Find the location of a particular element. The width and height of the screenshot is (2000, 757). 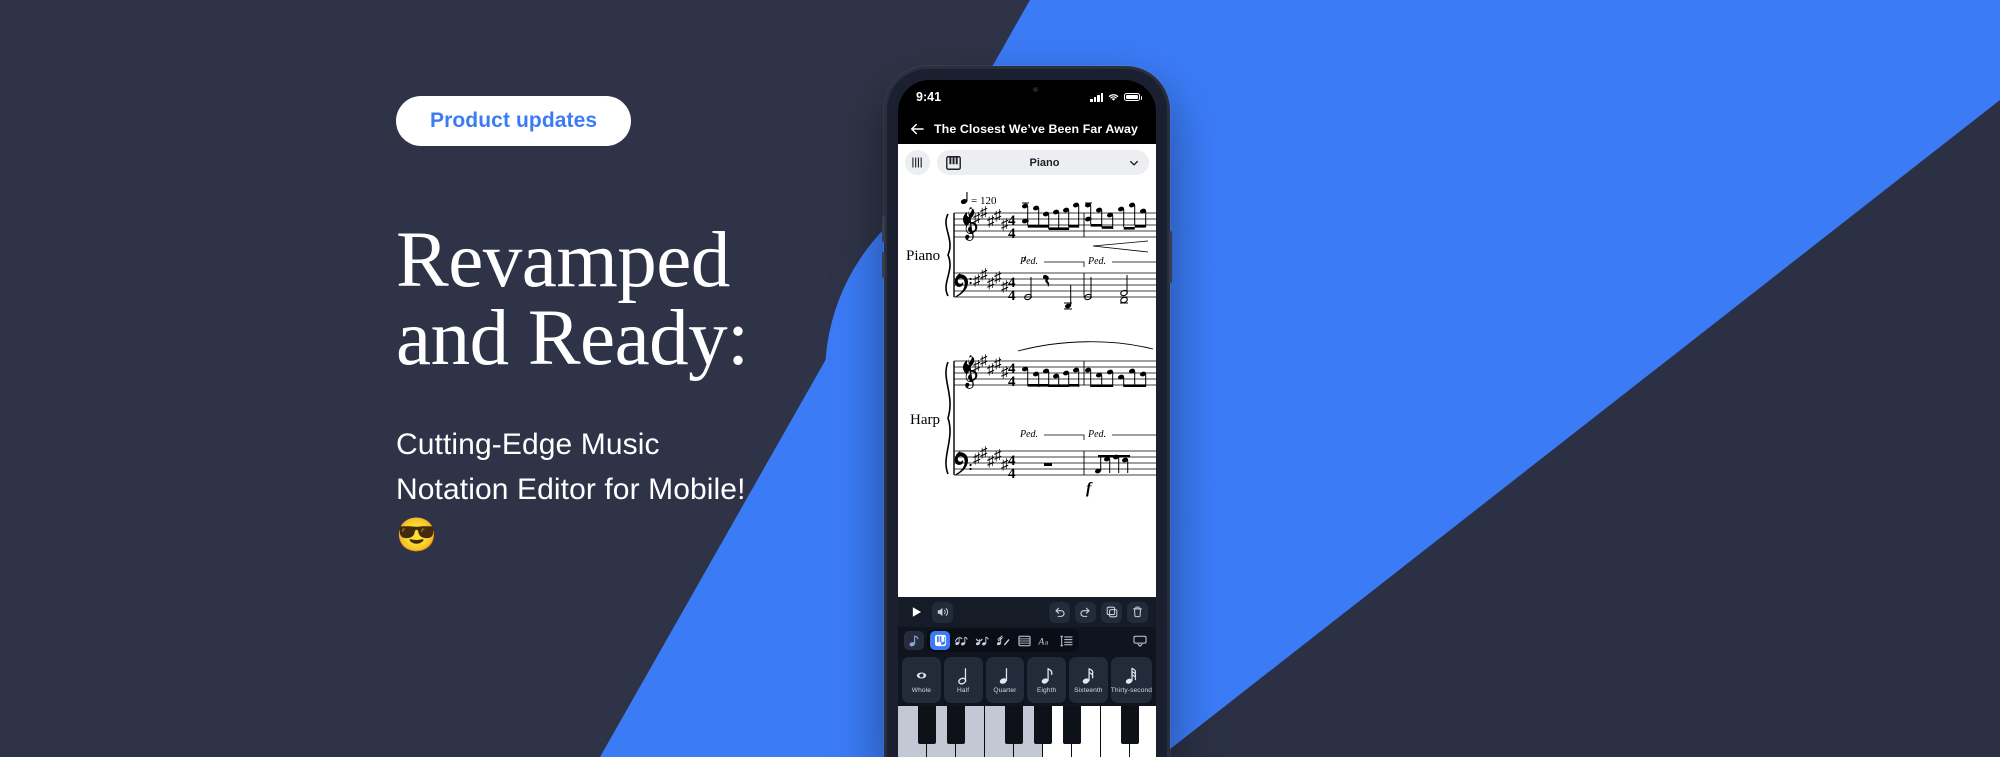

status-icons is located at coordinates (1116, 97).